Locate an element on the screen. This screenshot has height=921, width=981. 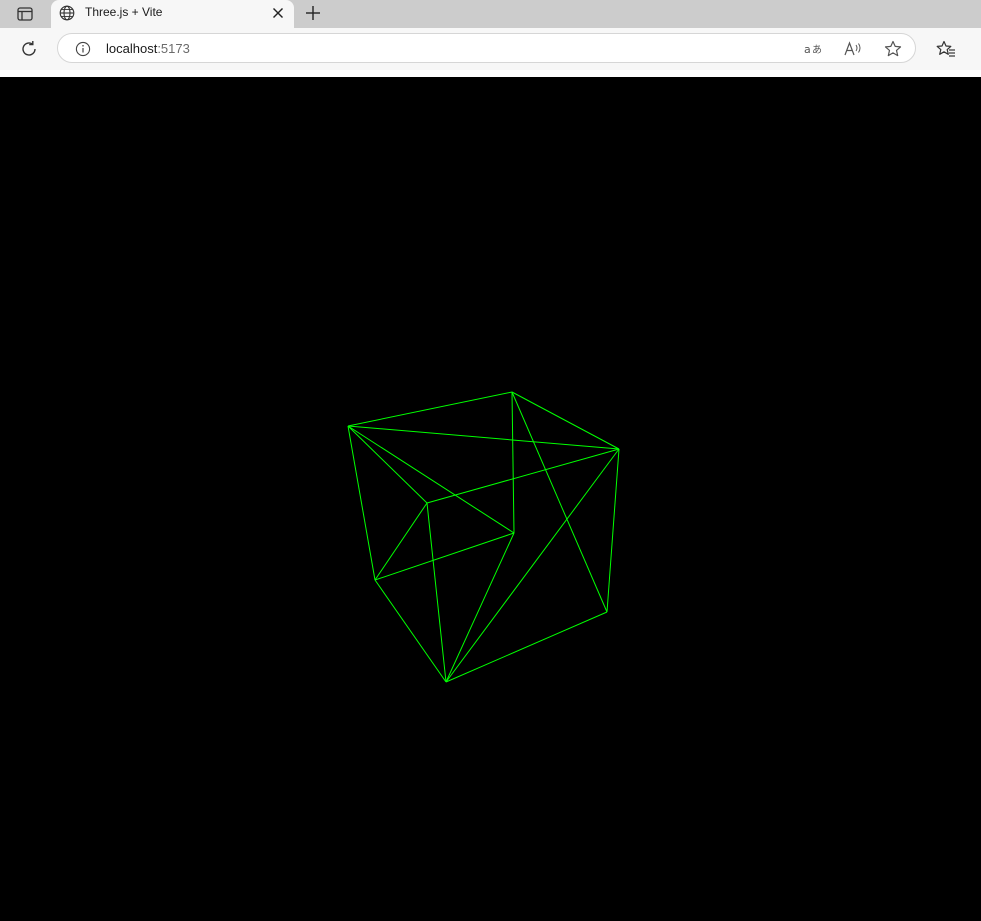
refresh-icon is located at coordinates (29, 48).